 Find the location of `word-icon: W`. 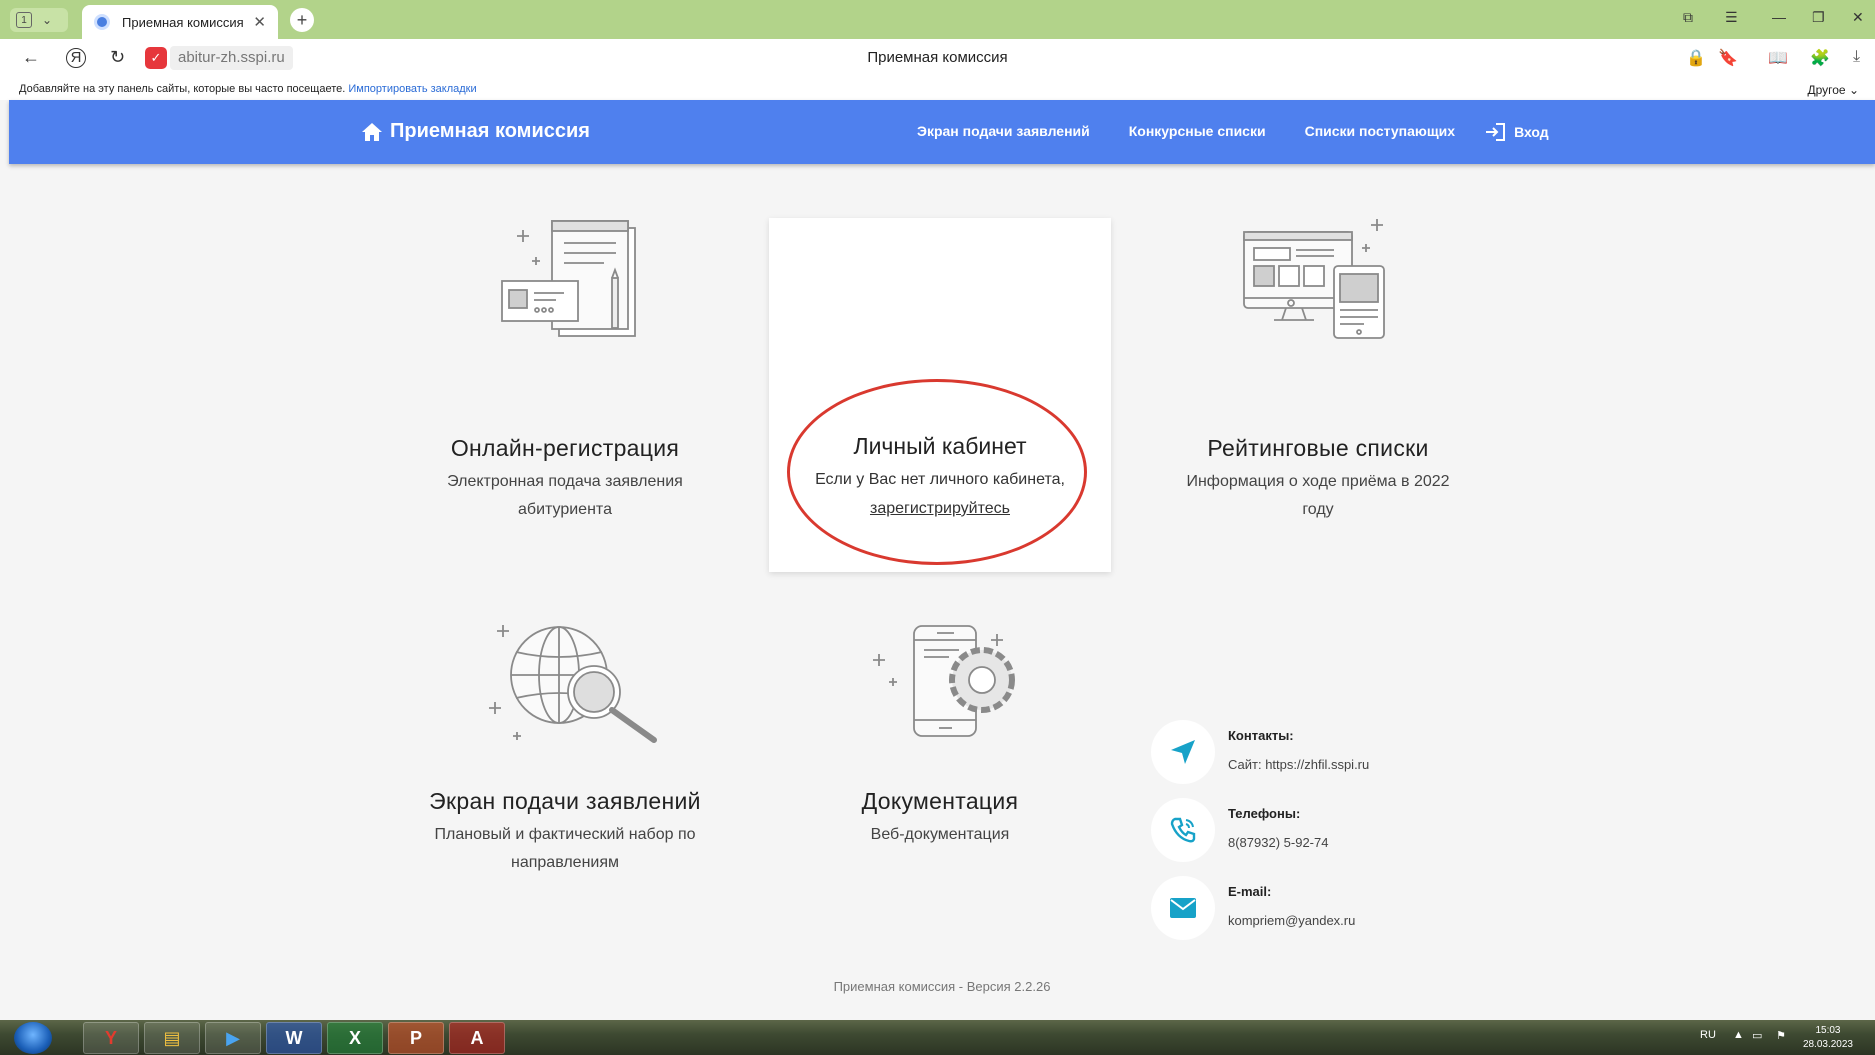

word-icon: W is located at coordinates (294, 1038).